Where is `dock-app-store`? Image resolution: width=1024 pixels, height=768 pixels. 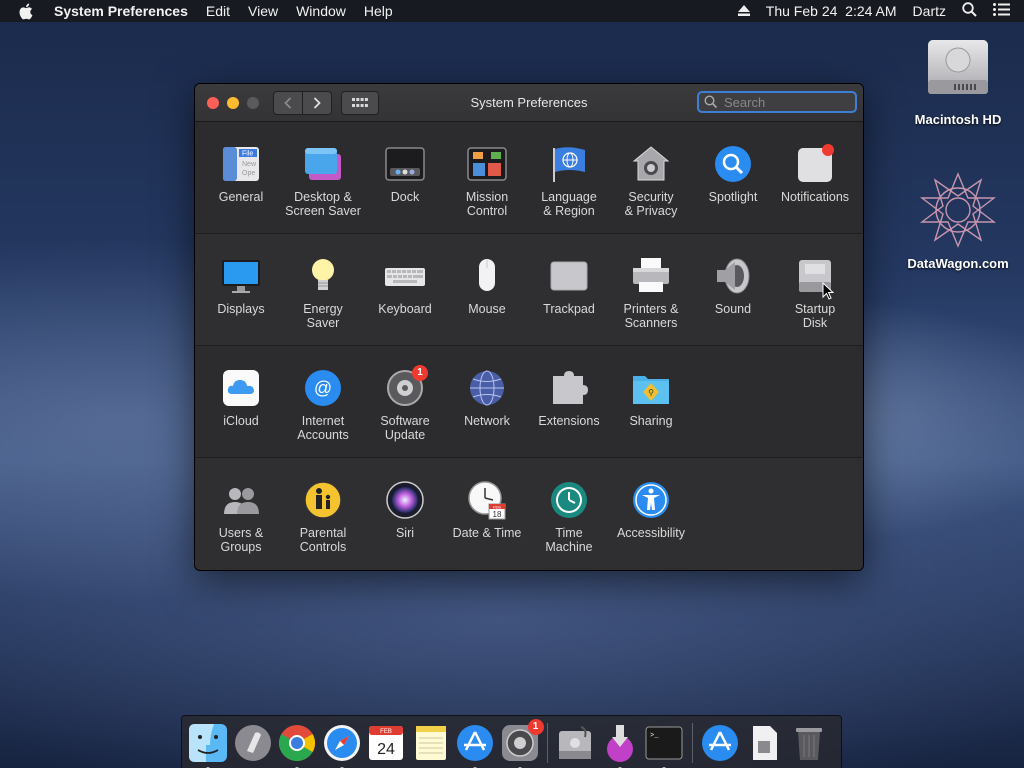 dock-app-store is located at coordinates (475, 745).